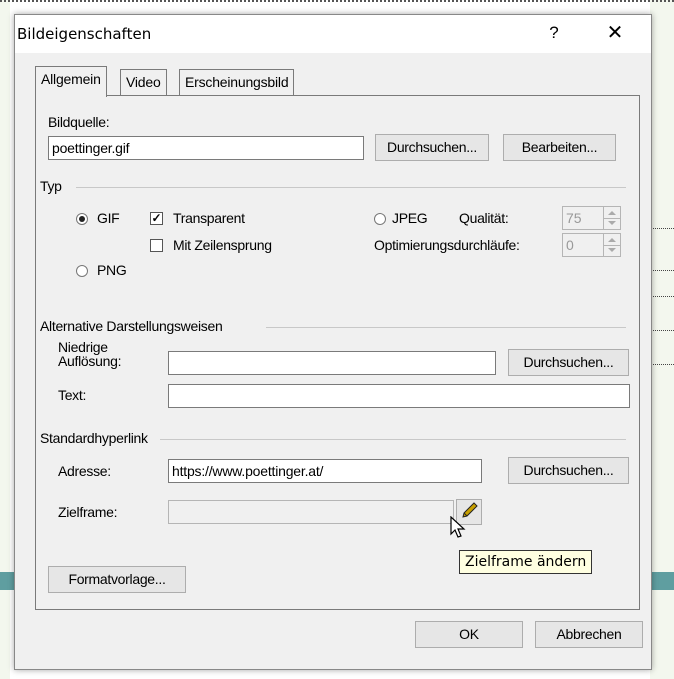 This screenshot has height=679, width=674. I want to click on background-dotted-line, so click(337, 1).